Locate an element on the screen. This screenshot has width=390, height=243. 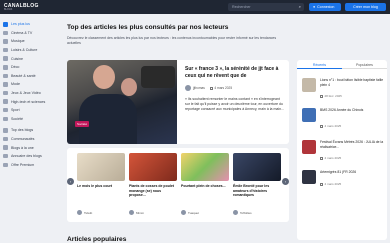
sidebar-item-sport: Sport is located at coordinates (30, 110).